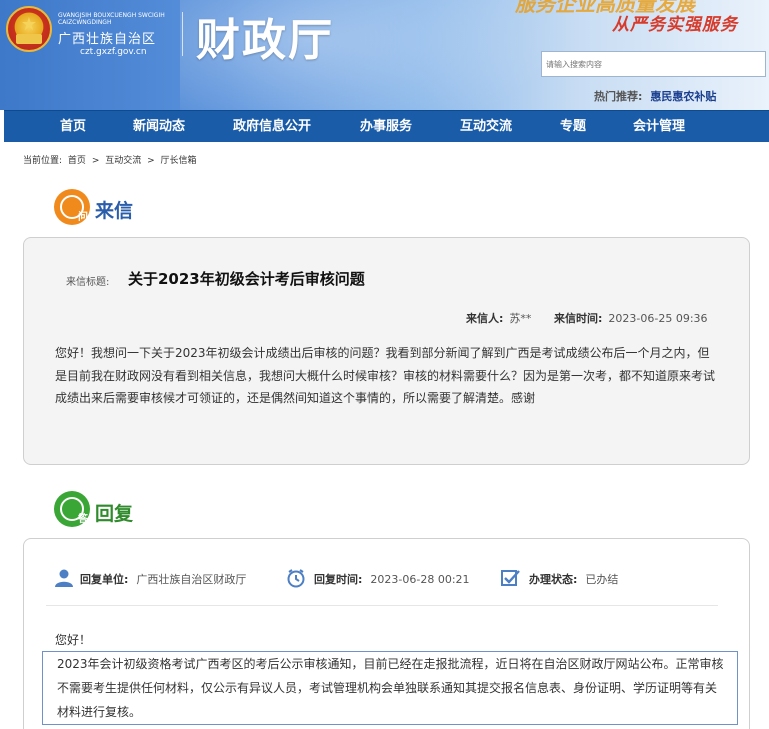 This screenshot has height=729, width=769. Describe the element at coordinates (653, 64) in the screenshot. I see `search-input` at that location.